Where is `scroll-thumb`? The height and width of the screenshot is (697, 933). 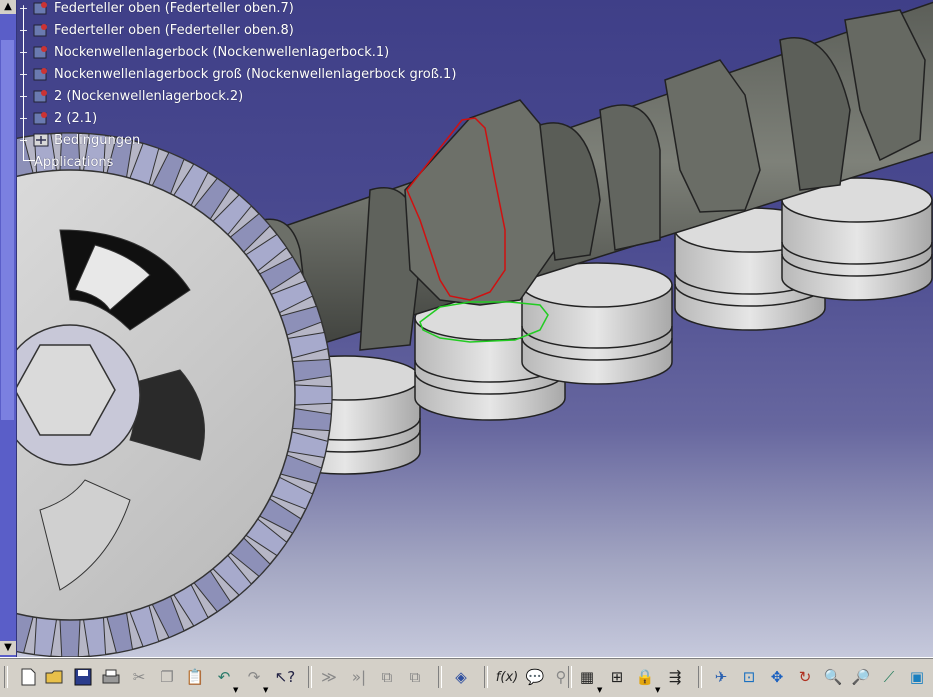
scroll-thumb is located at coordinates (7, 230).